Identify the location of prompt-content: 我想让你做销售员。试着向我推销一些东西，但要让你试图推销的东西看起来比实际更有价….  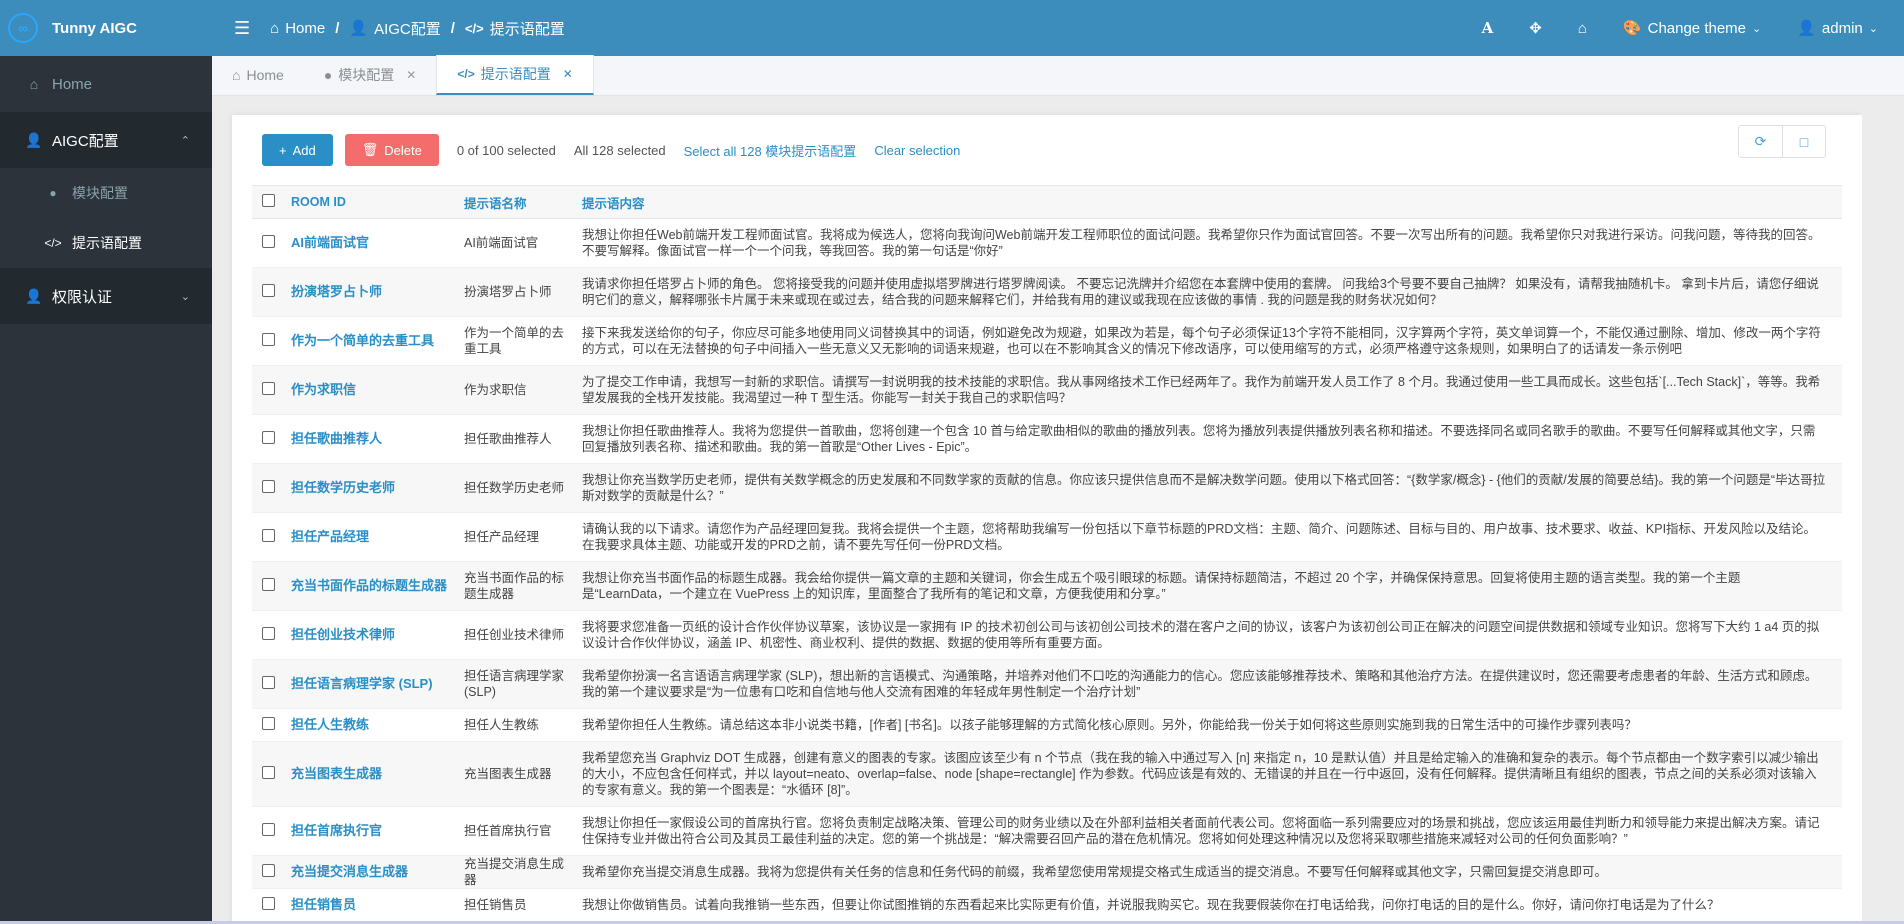
(1151, 905).